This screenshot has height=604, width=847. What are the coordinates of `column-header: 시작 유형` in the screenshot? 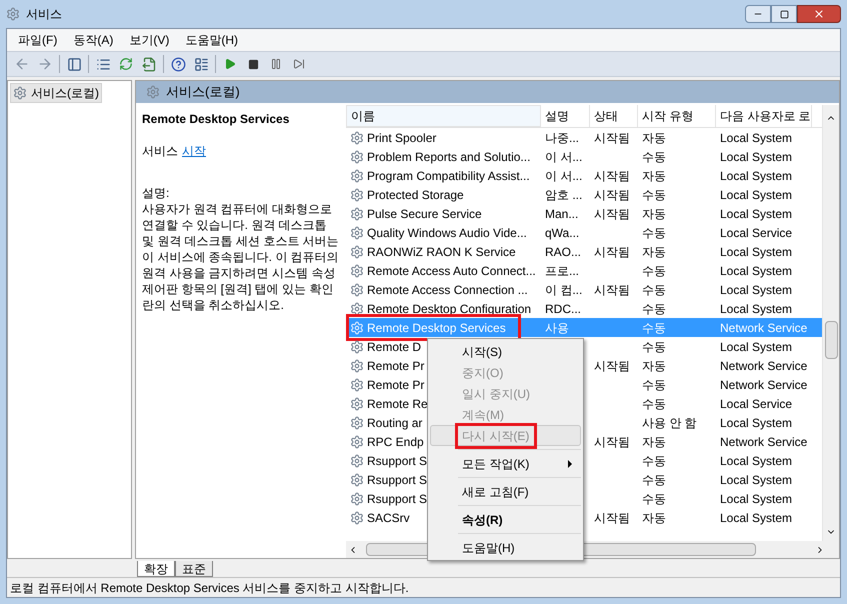 It's located at (677, 116).